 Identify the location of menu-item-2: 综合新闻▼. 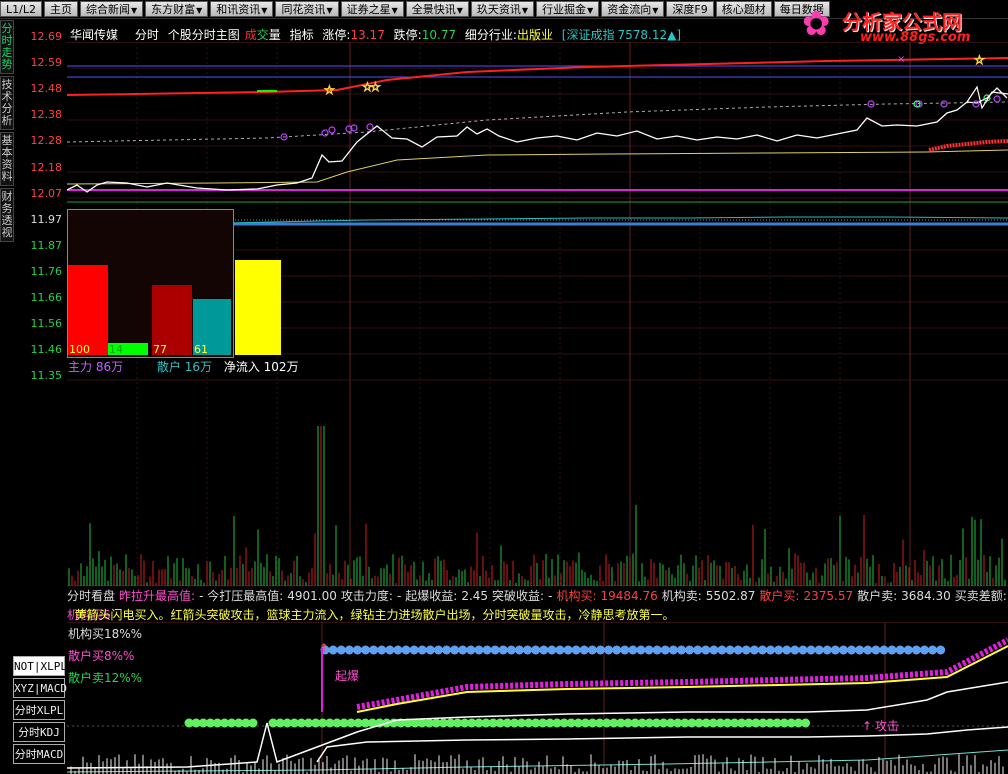
(111, 9).